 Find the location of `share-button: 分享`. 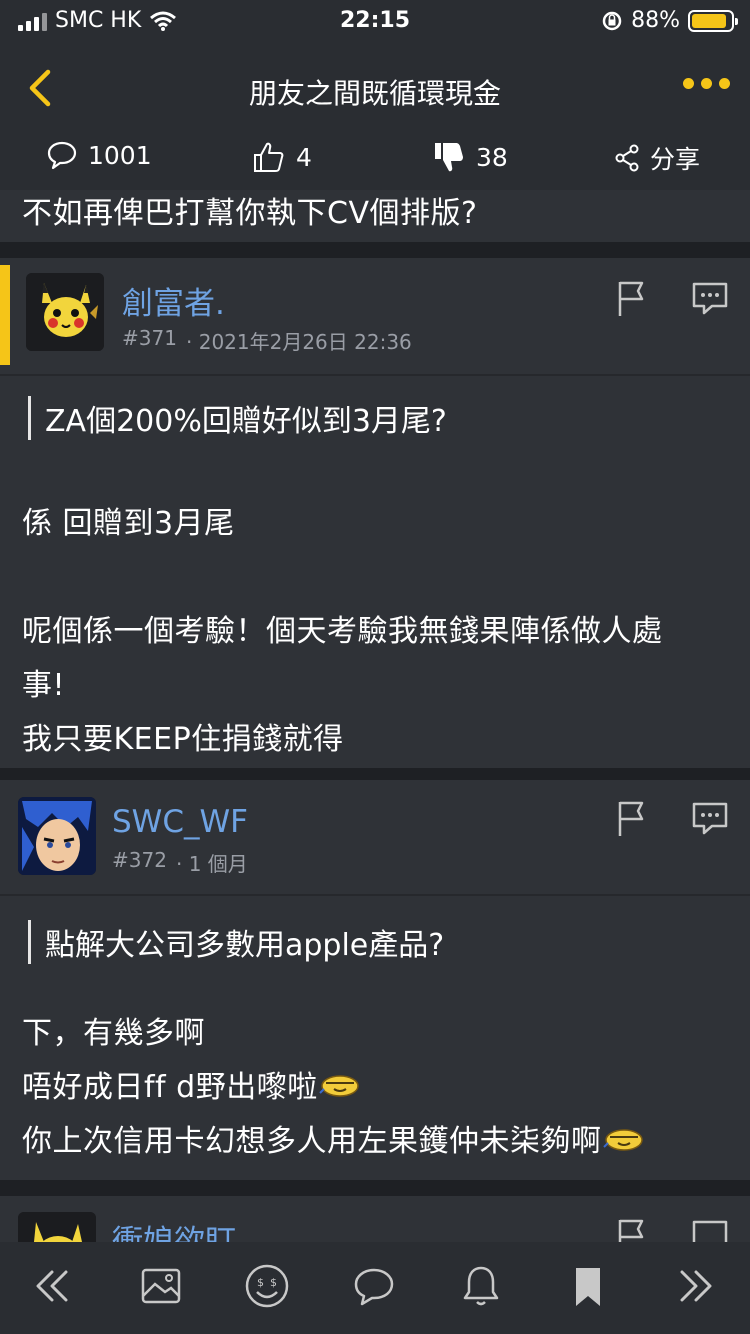

share-button: 分享 is located at coordinates (657, 158).